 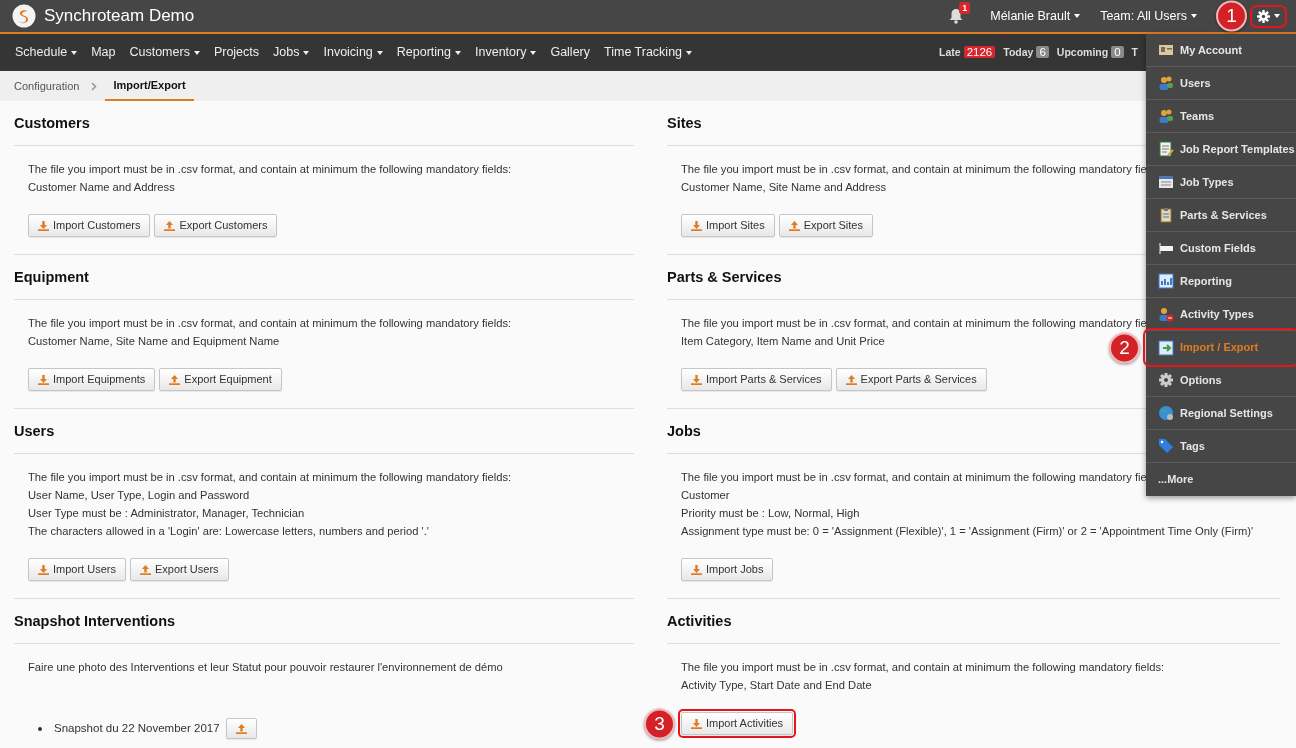 I want to click on menu-item: Custom Fields, so click(x=1221, y=248).